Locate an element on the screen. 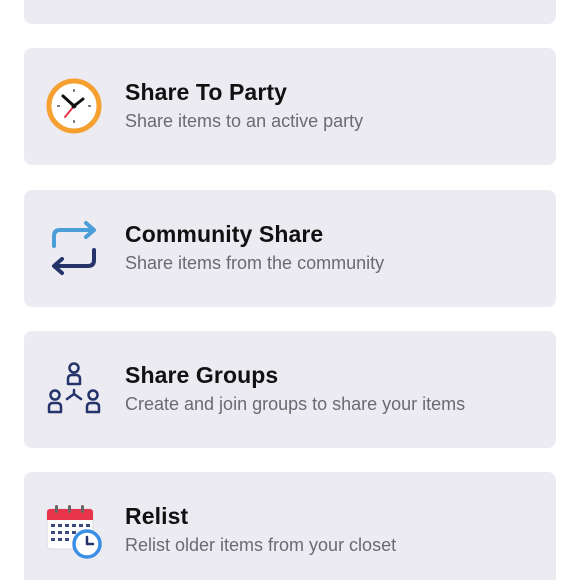 This screenshot has height=580, width=580. clock-icon is located at coordinates (74, 106).